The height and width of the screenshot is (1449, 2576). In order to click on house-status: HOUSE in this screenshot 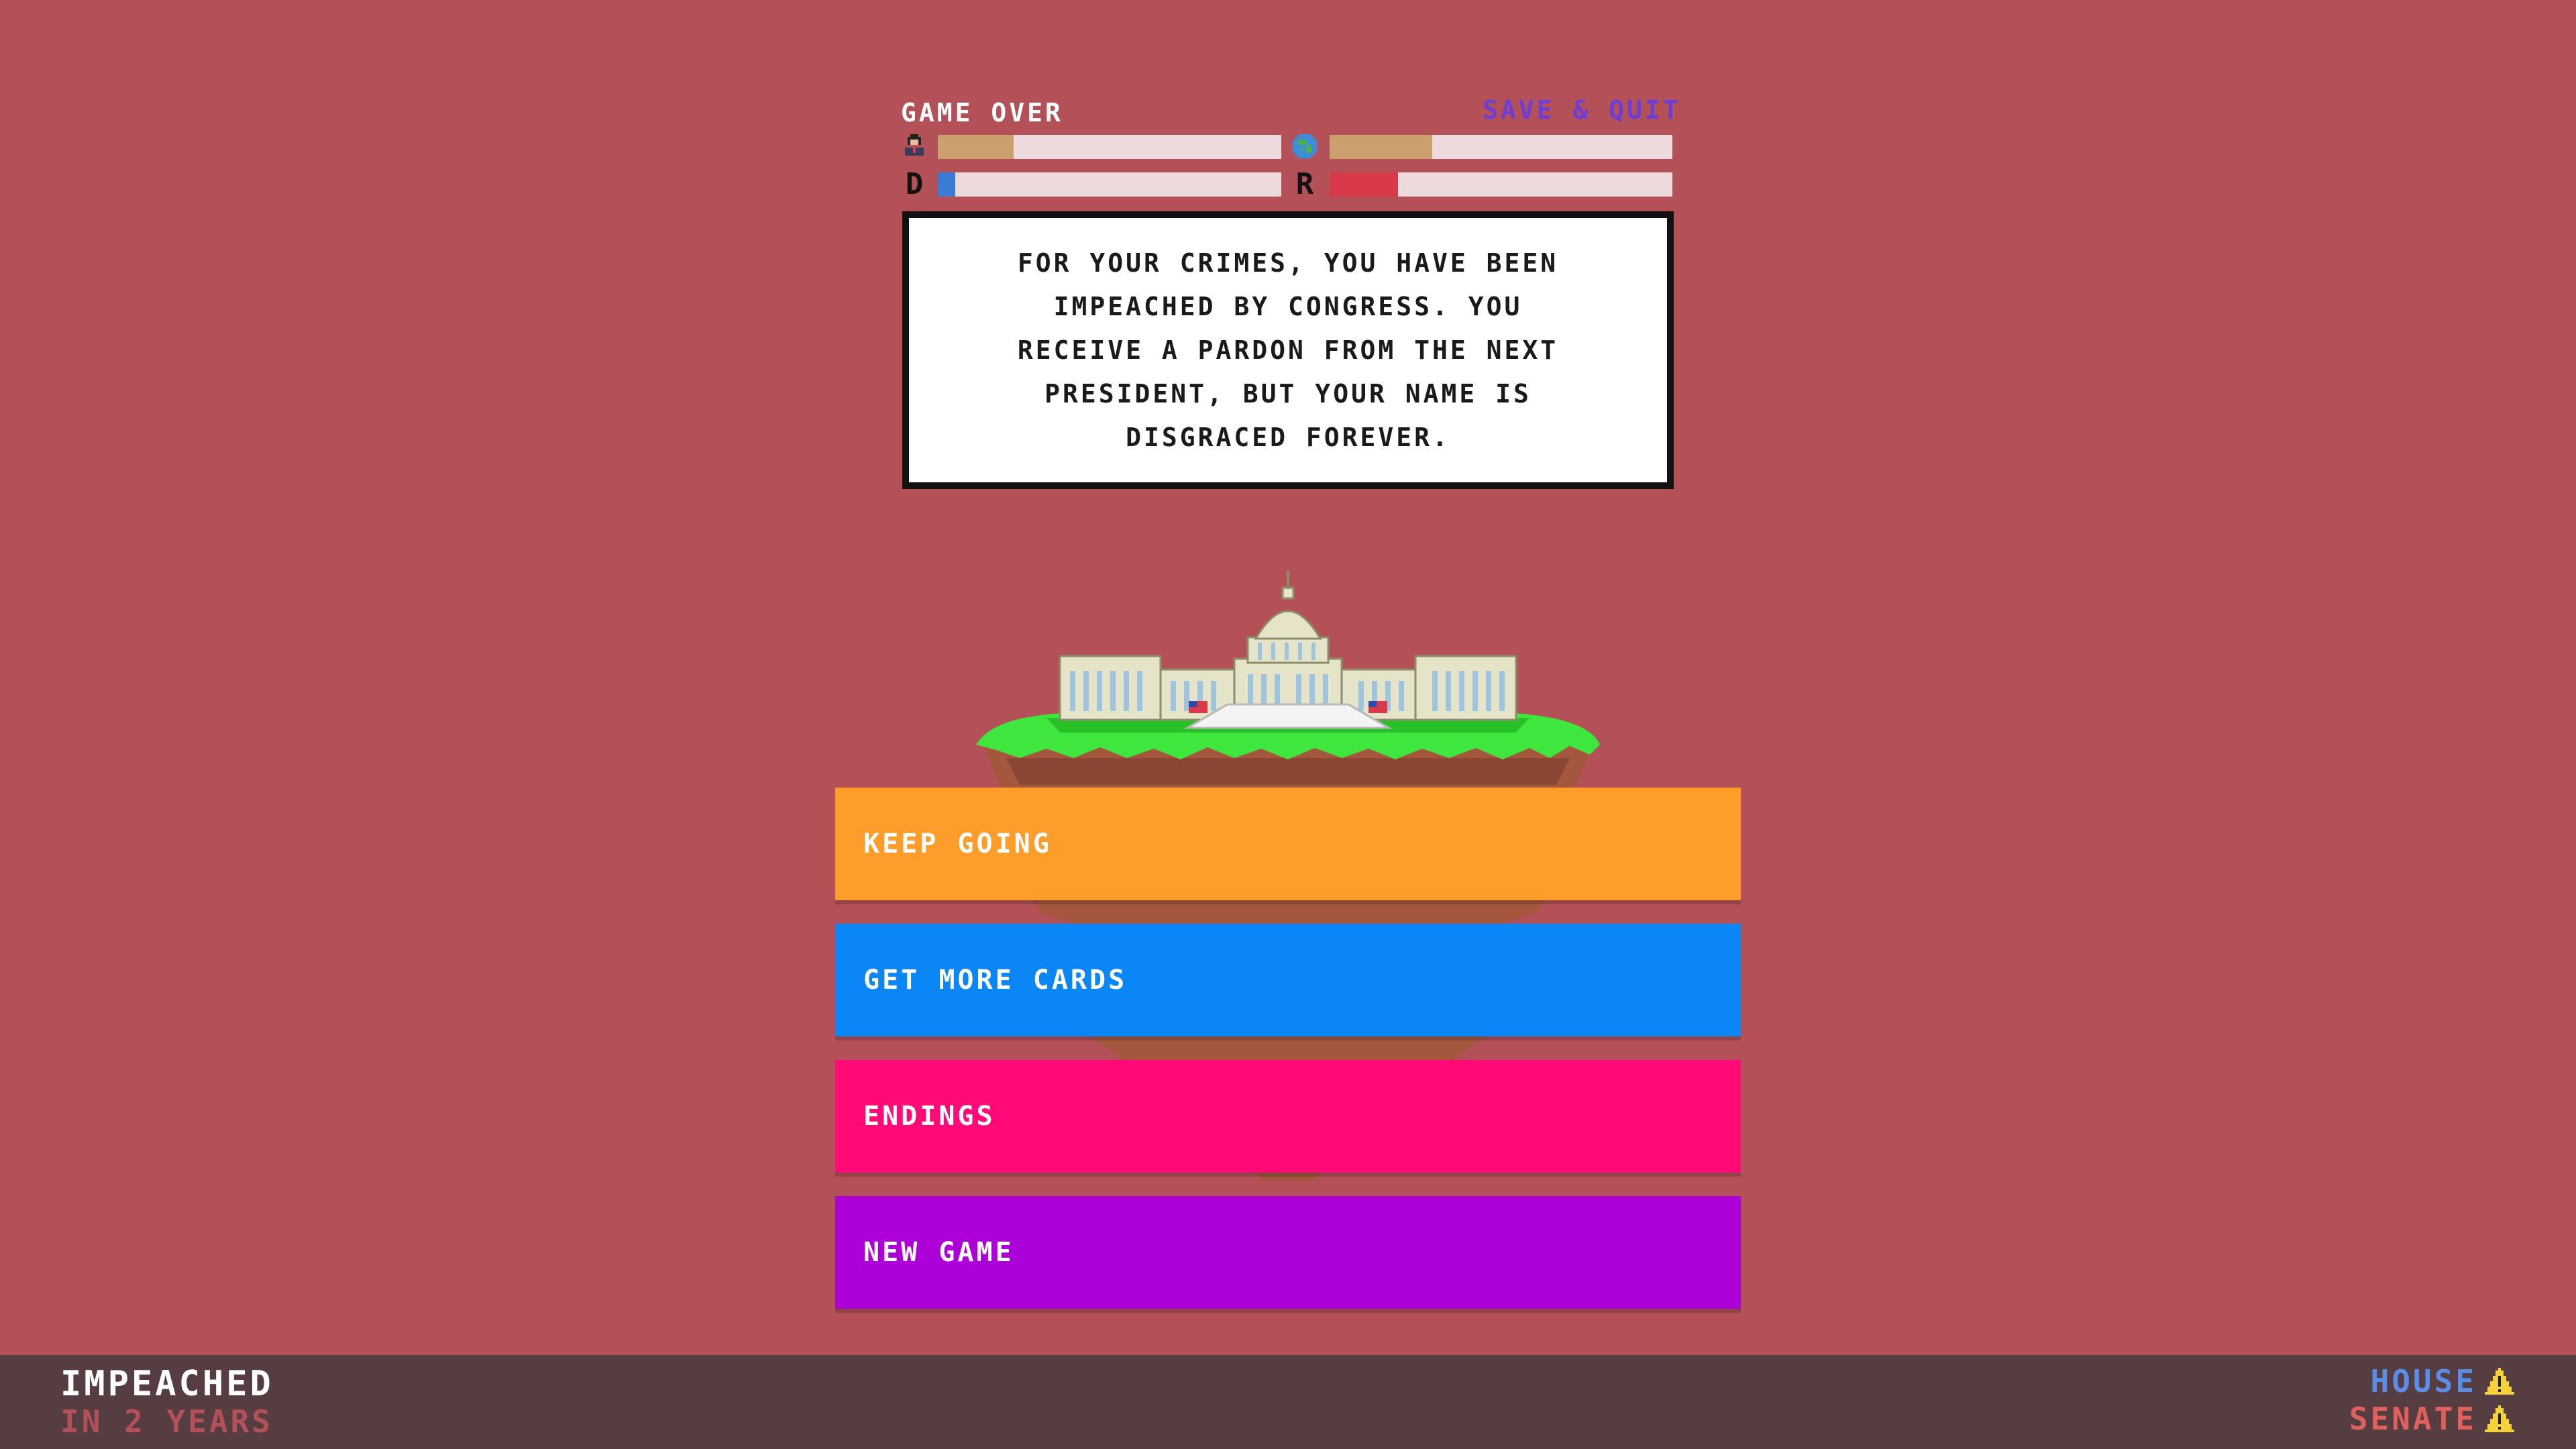, I will do `click(2442, 1381)`.